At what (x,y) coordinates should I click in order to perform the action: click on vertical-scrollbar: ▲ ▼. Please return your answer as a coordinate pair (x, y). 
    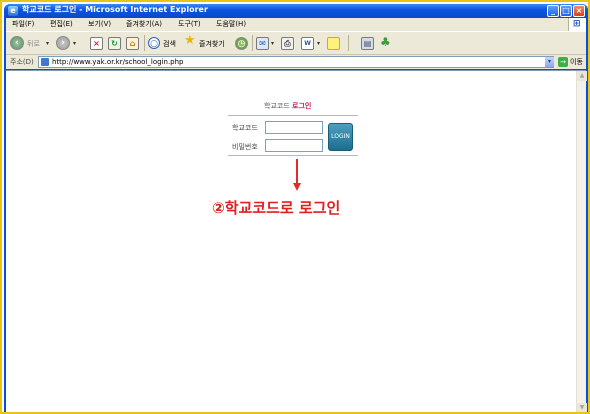
    Looking at the image, I should click on (581, 241).